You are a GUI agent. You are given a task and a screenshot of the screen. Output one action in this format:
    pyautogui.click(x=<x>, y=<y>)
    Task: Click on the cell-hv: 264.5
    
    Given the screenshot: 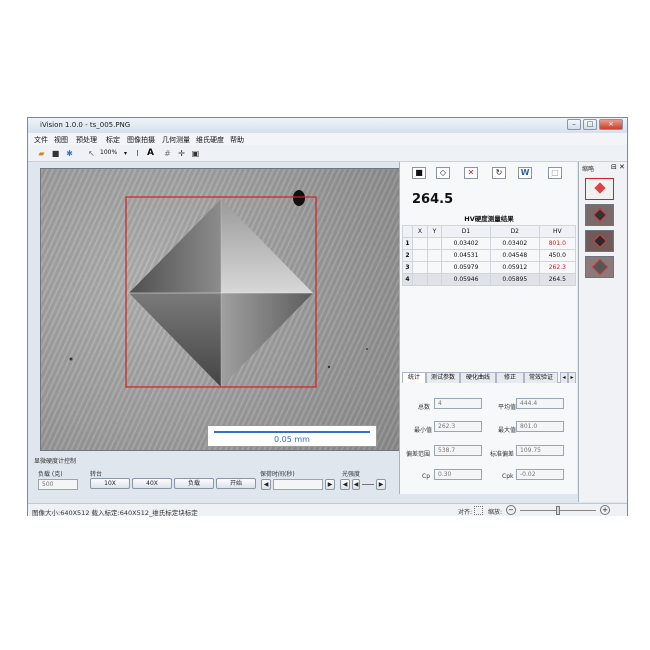 What is the action you would take?
    pyautogui.click(x=557, y=279)
    